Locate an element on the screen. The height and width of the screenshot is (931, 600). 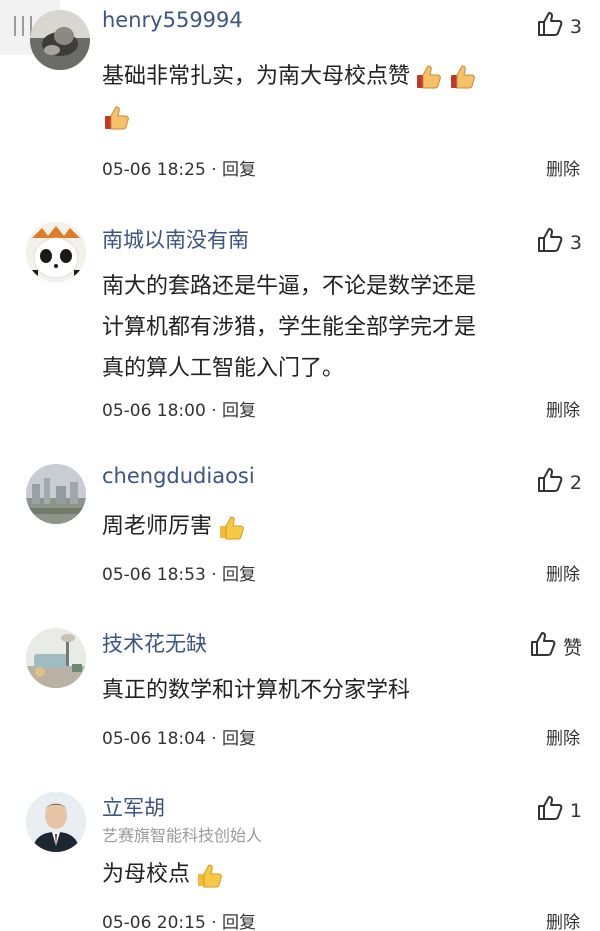
comment-text: 真正的数学和计算机不分家学科 is located at coordinates (337, 690).